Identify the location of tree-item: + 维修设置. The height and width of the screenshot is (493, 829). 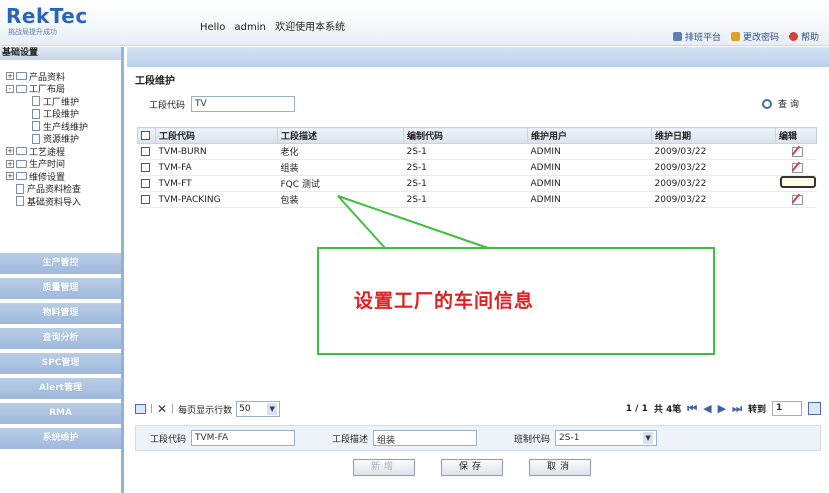
(60, 176).